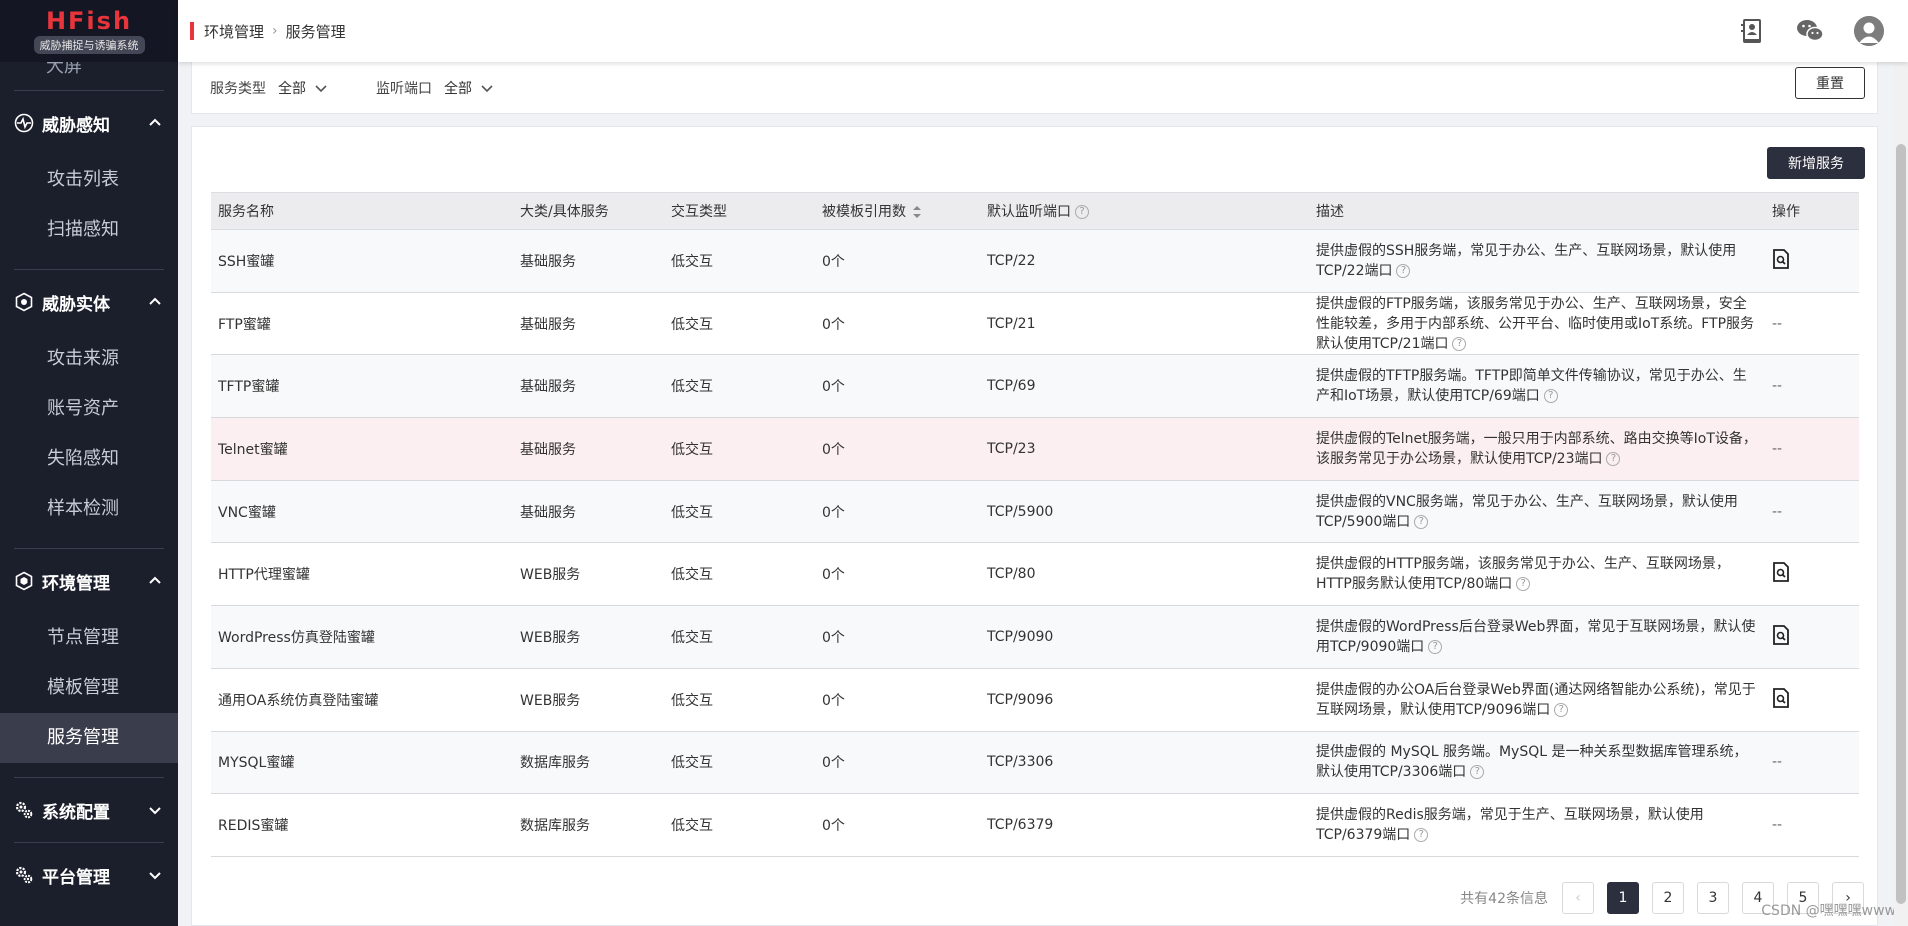  Describe the element at coordinates (588, 211) in the screenshot. I see `column-header-category: 大类/具体服务` at that location.